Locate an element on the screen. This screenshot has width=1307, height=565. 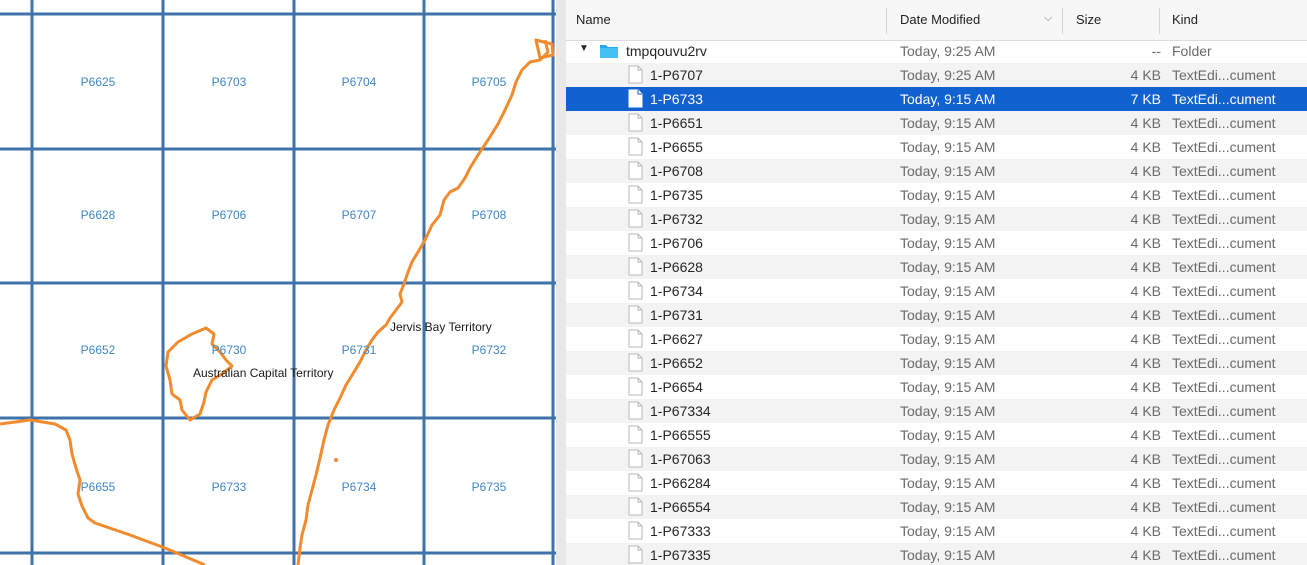
map-cell-label: P6652 is located at coordinates (98, 350).